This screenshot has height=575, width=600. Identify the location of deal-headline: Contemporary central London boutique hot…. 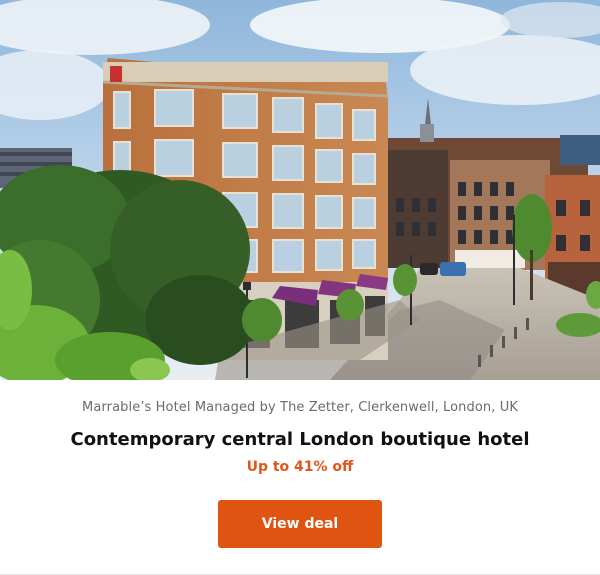
(300, 439).